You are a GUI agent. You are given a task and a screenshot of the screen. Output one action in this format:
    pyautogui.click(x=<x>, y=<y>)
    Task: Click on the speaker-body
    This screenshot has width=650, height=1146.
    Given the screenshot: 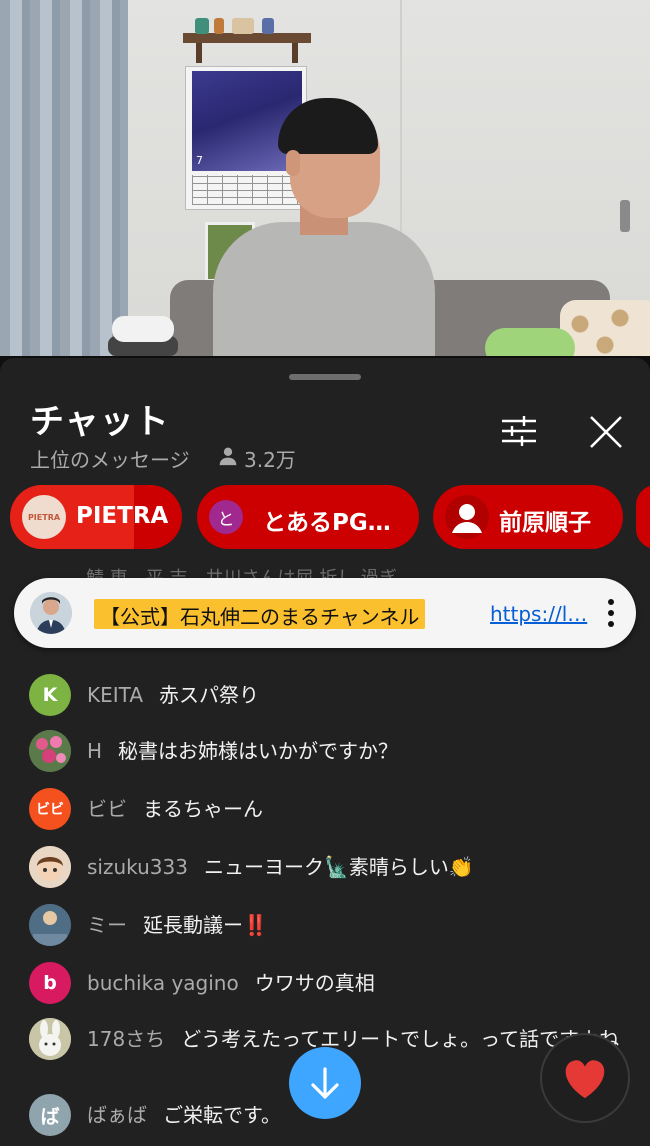 What is the action you would take?
    pyautogui.click(x=324, y=289)
    